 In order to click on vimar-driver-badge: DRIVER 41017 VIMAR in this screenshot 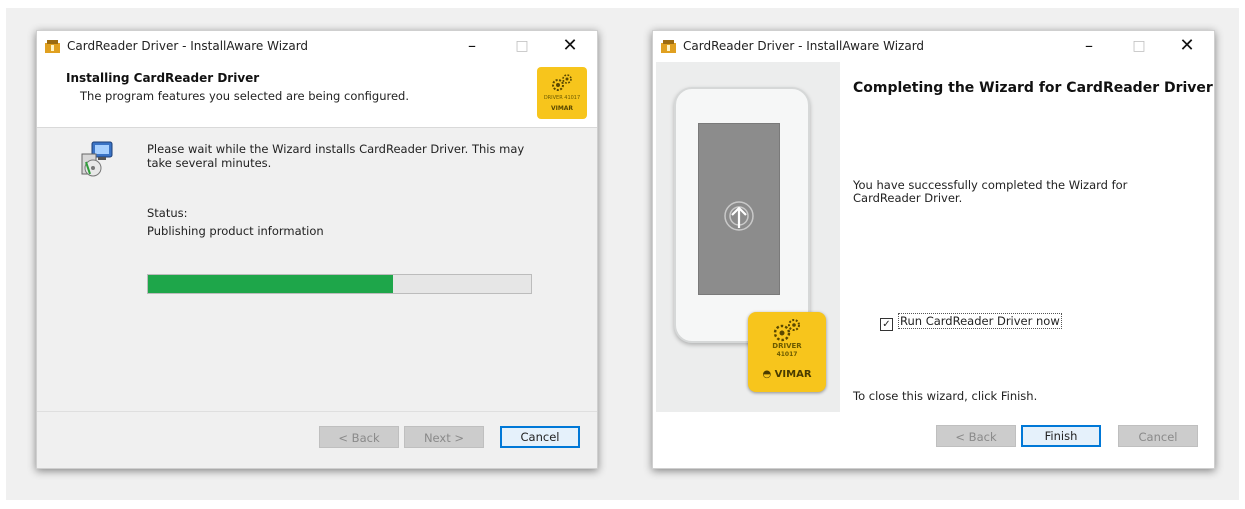, I will do `click(562, 93)`.